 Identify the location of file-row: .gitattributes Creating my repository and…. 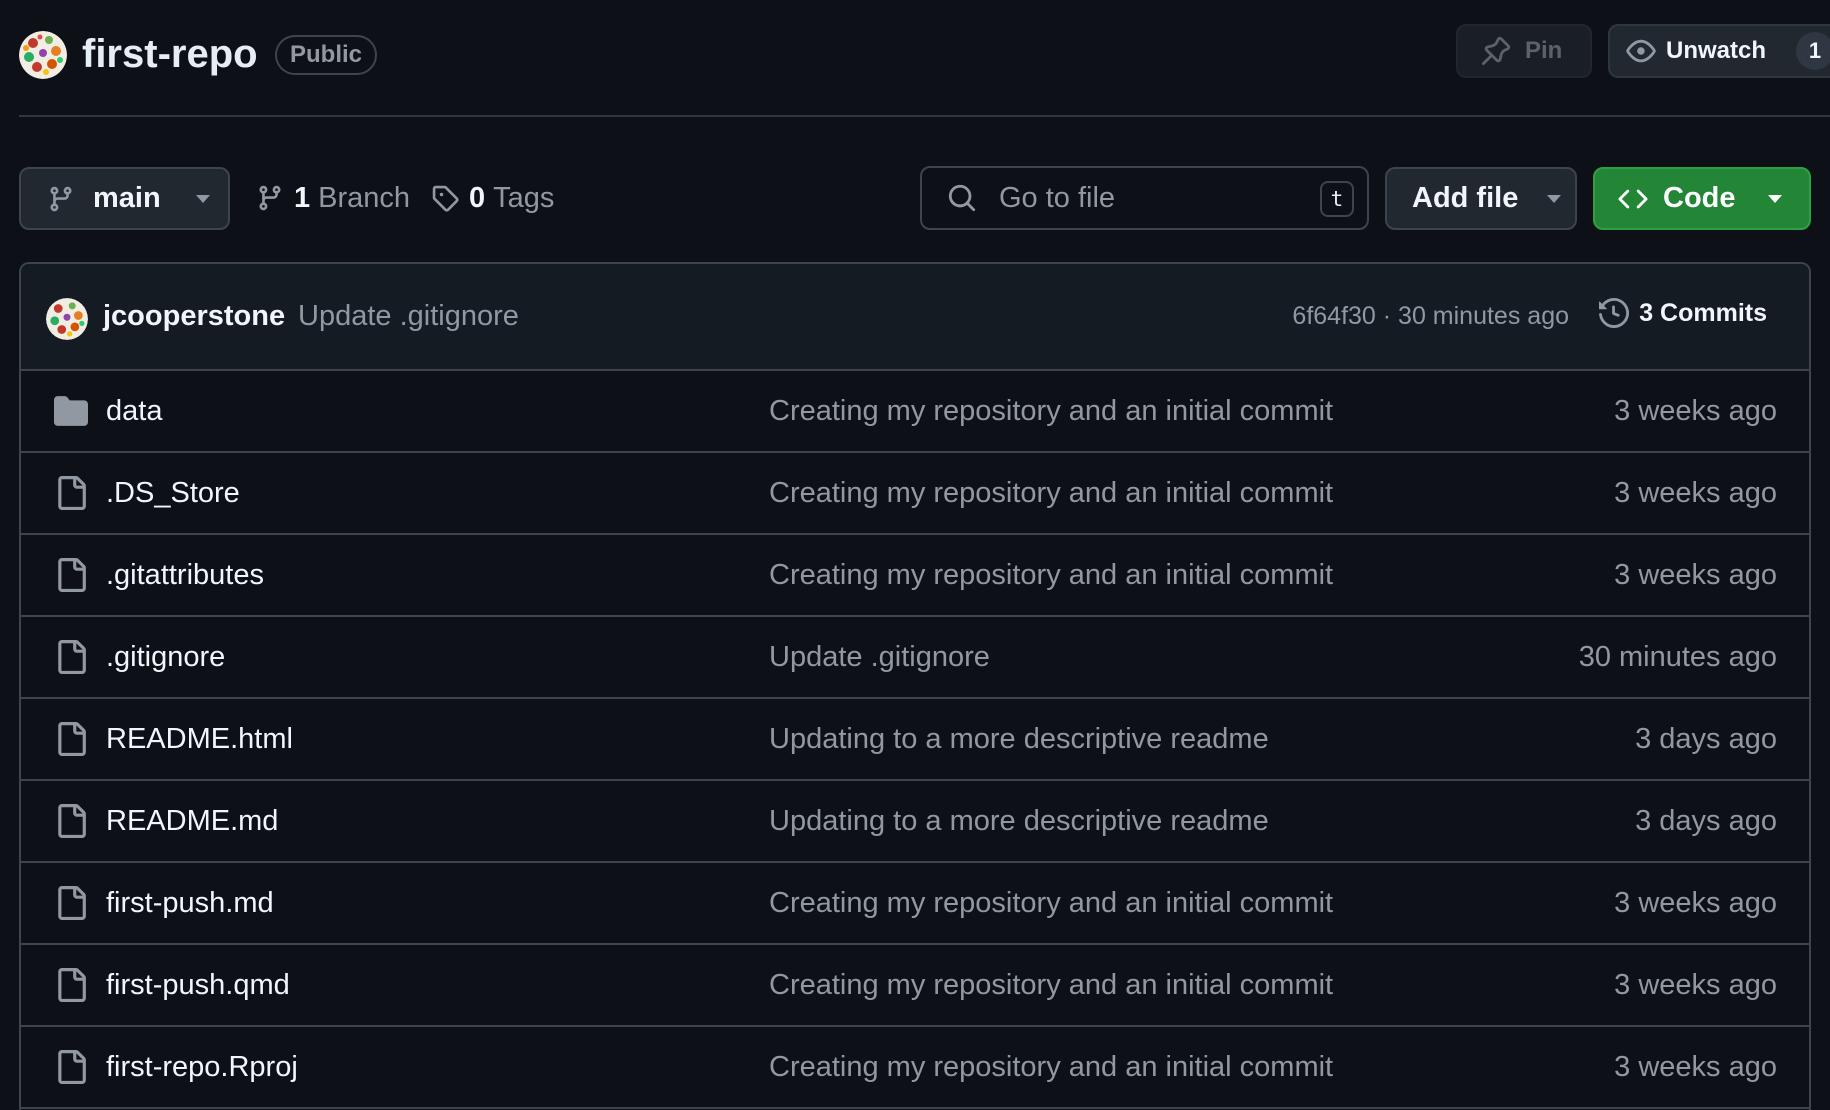
(915, 576).